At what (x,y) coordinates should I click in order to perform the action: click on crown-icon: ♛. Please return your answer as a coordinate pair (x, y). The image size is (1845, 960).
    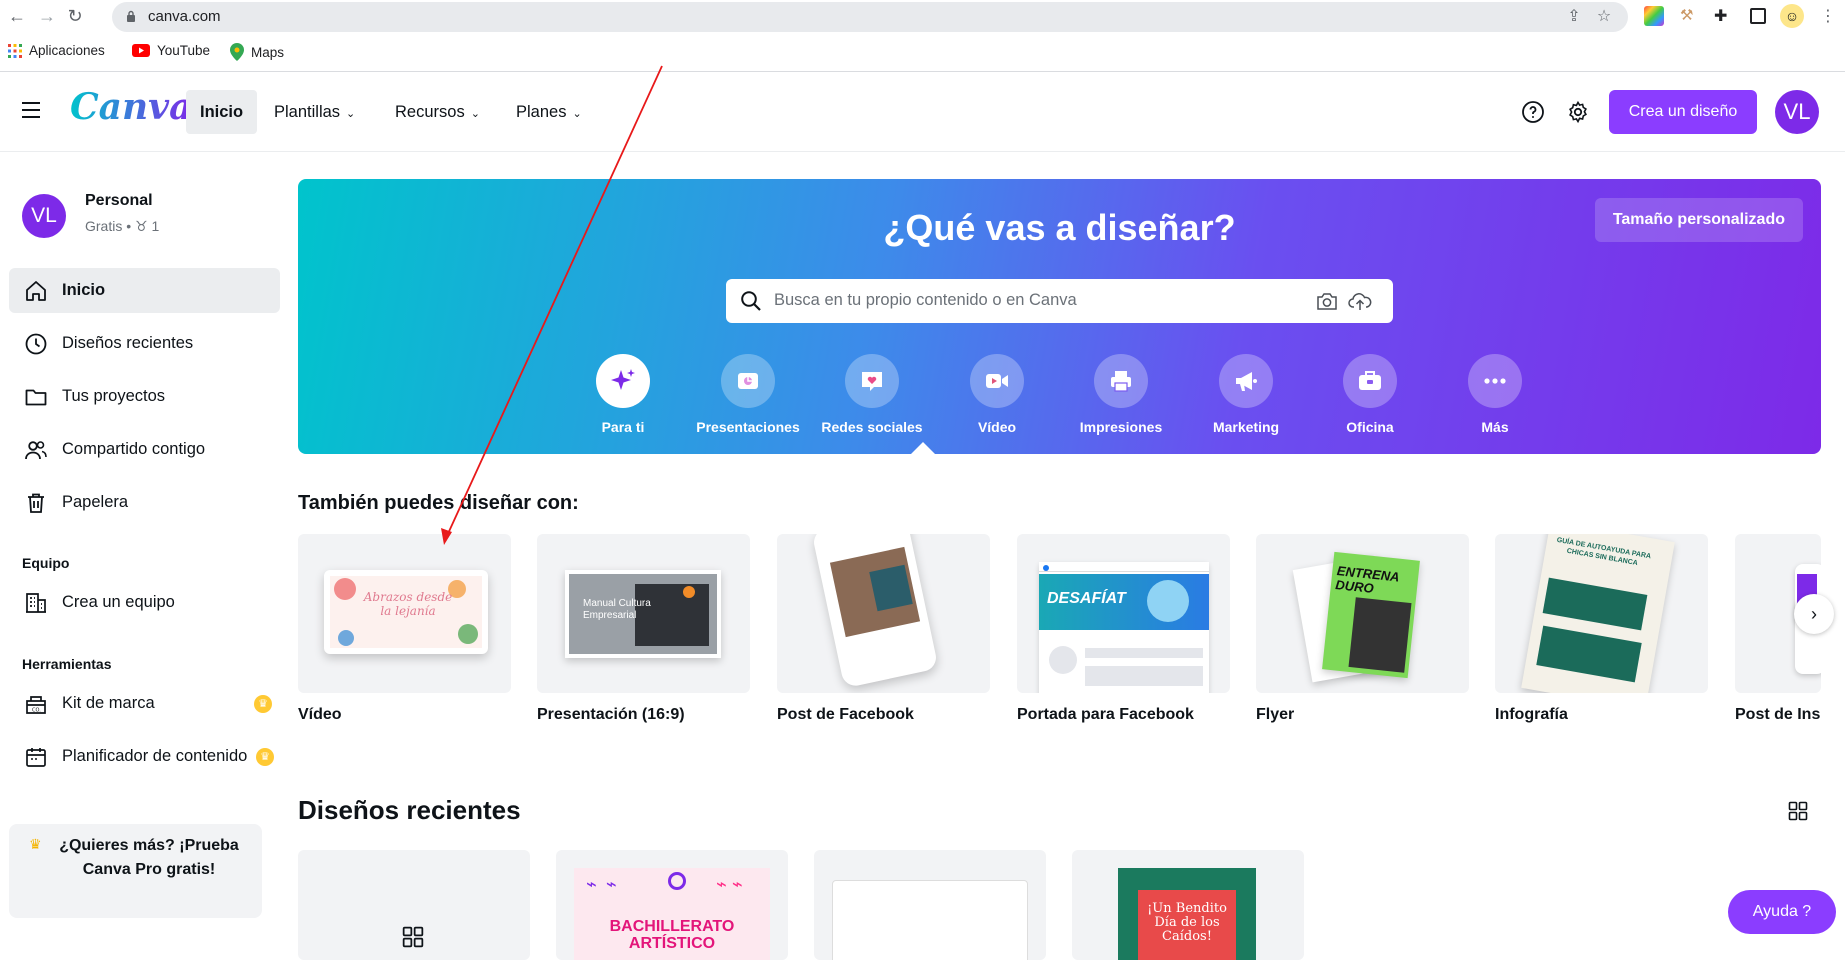
    Looking at the image, I should click on (35, 844).